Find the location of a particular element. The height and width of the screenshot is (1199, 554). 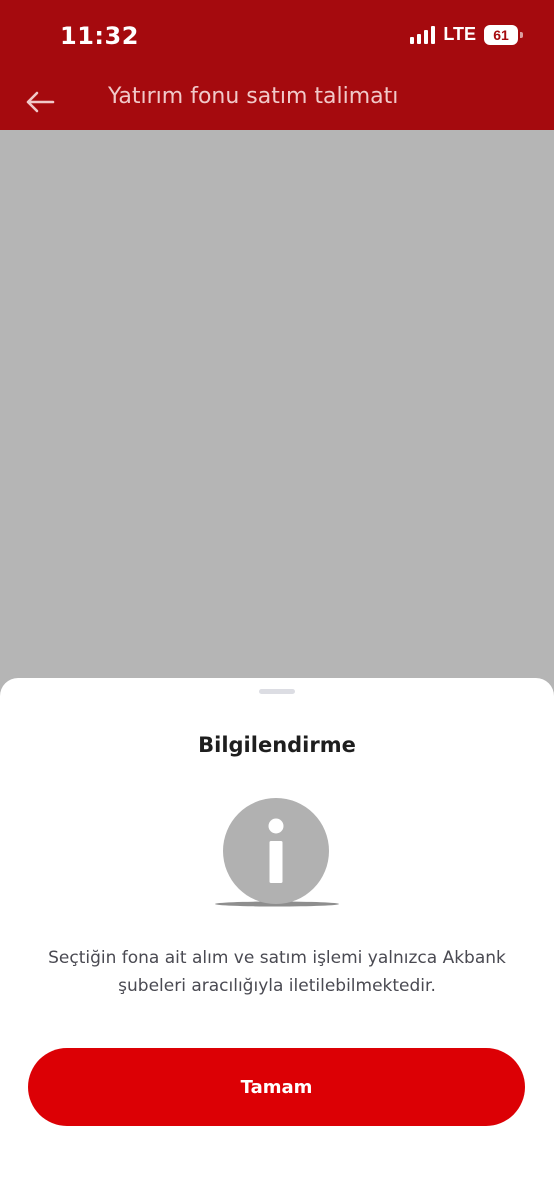

sheet-title: Bilgilendirme is located at coordinates (277, 745).